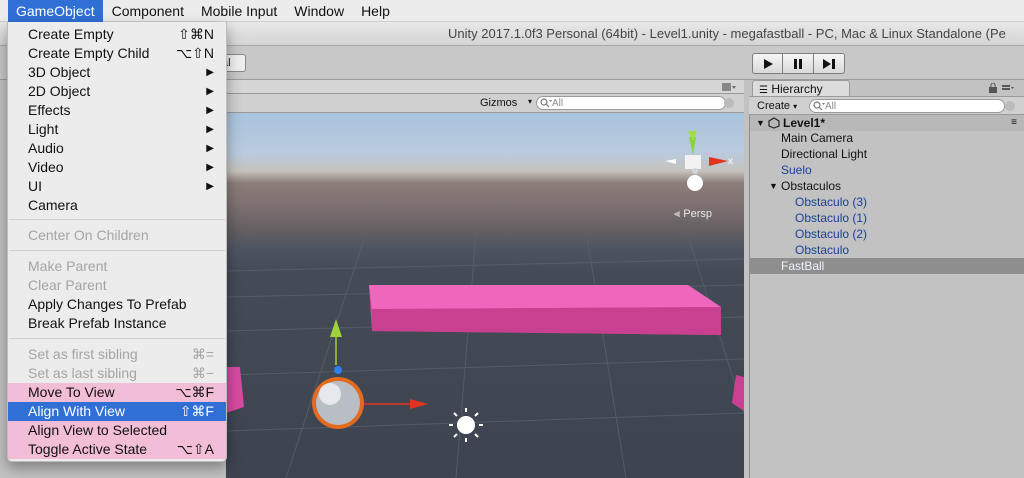 This screenshot has width=1024, height=478. I want to click on x-axis-handle, so click(419, 404).